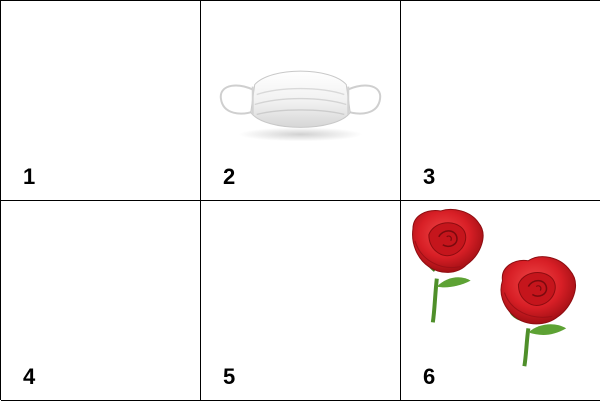 This screenshot has width=600, height=401. I want to click on cell-number: 6, so click(429, 376).